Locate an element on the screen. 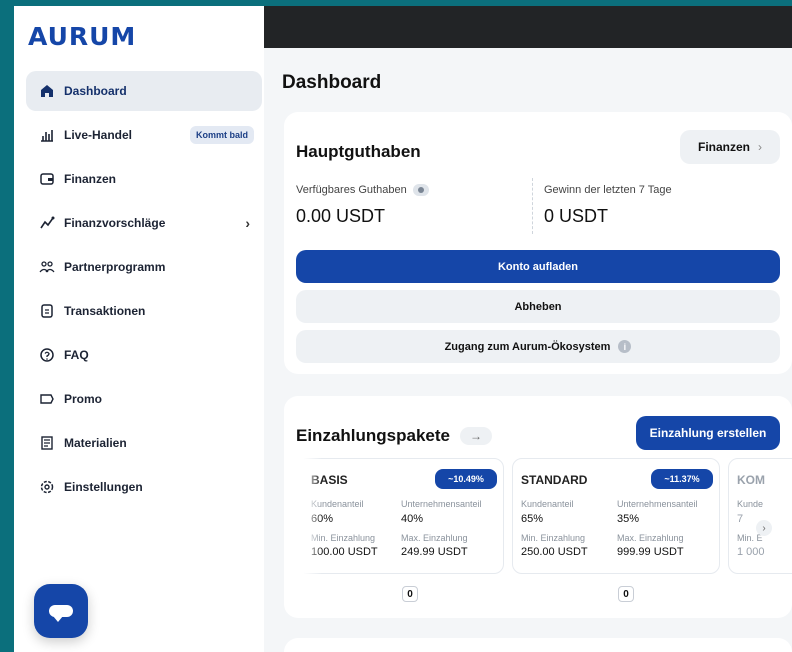 Image resolution: width=792 pixels, height=652 pixels. settings-icon is located at coordinates (47, 487).